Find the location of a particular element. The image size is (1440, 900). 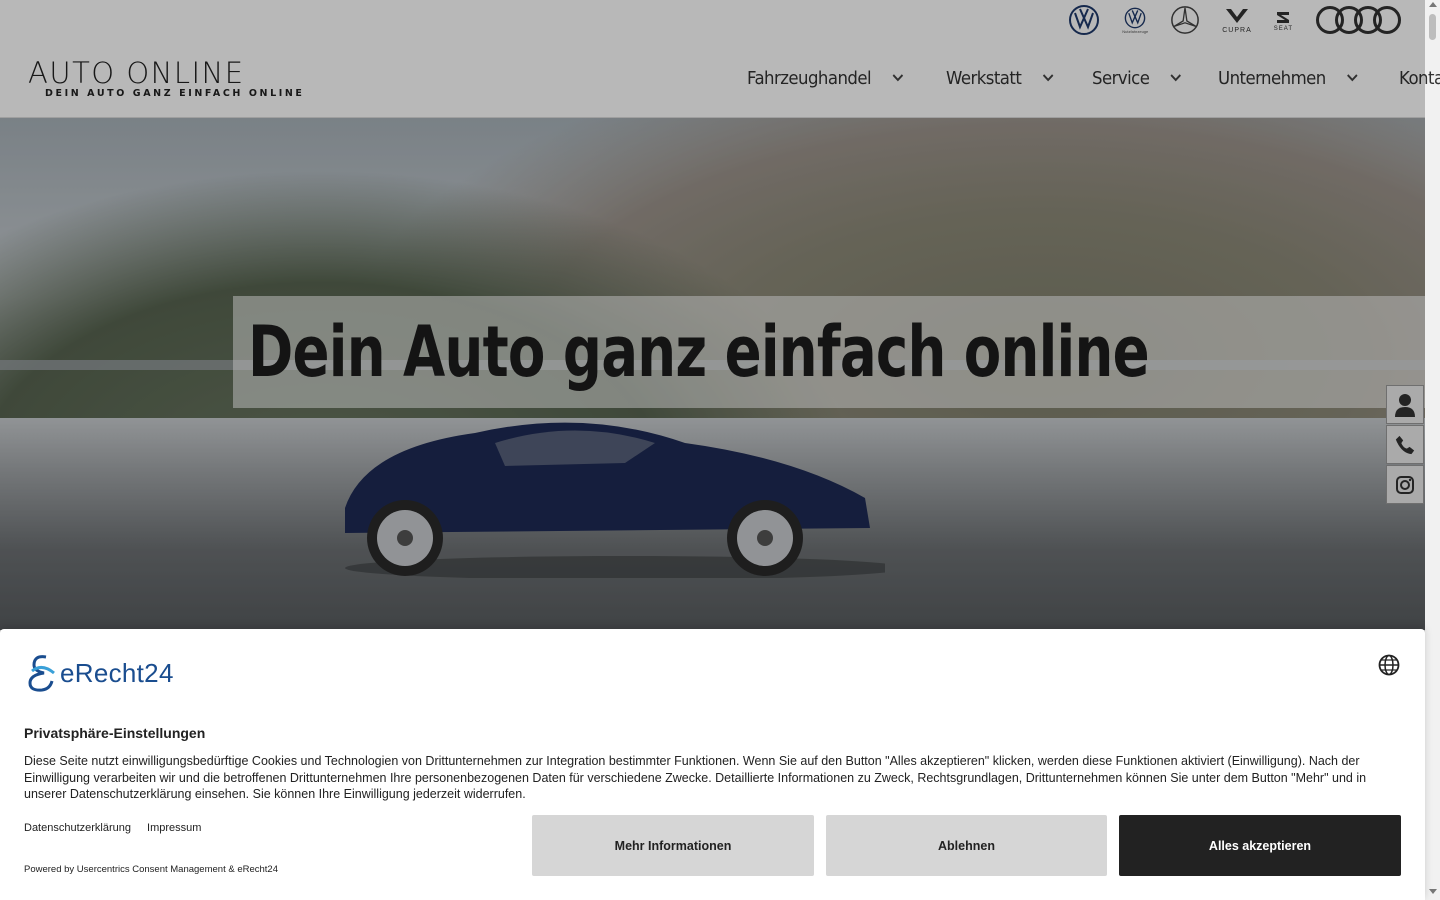

language-globe-icon is located at coordinates (1389, 665).